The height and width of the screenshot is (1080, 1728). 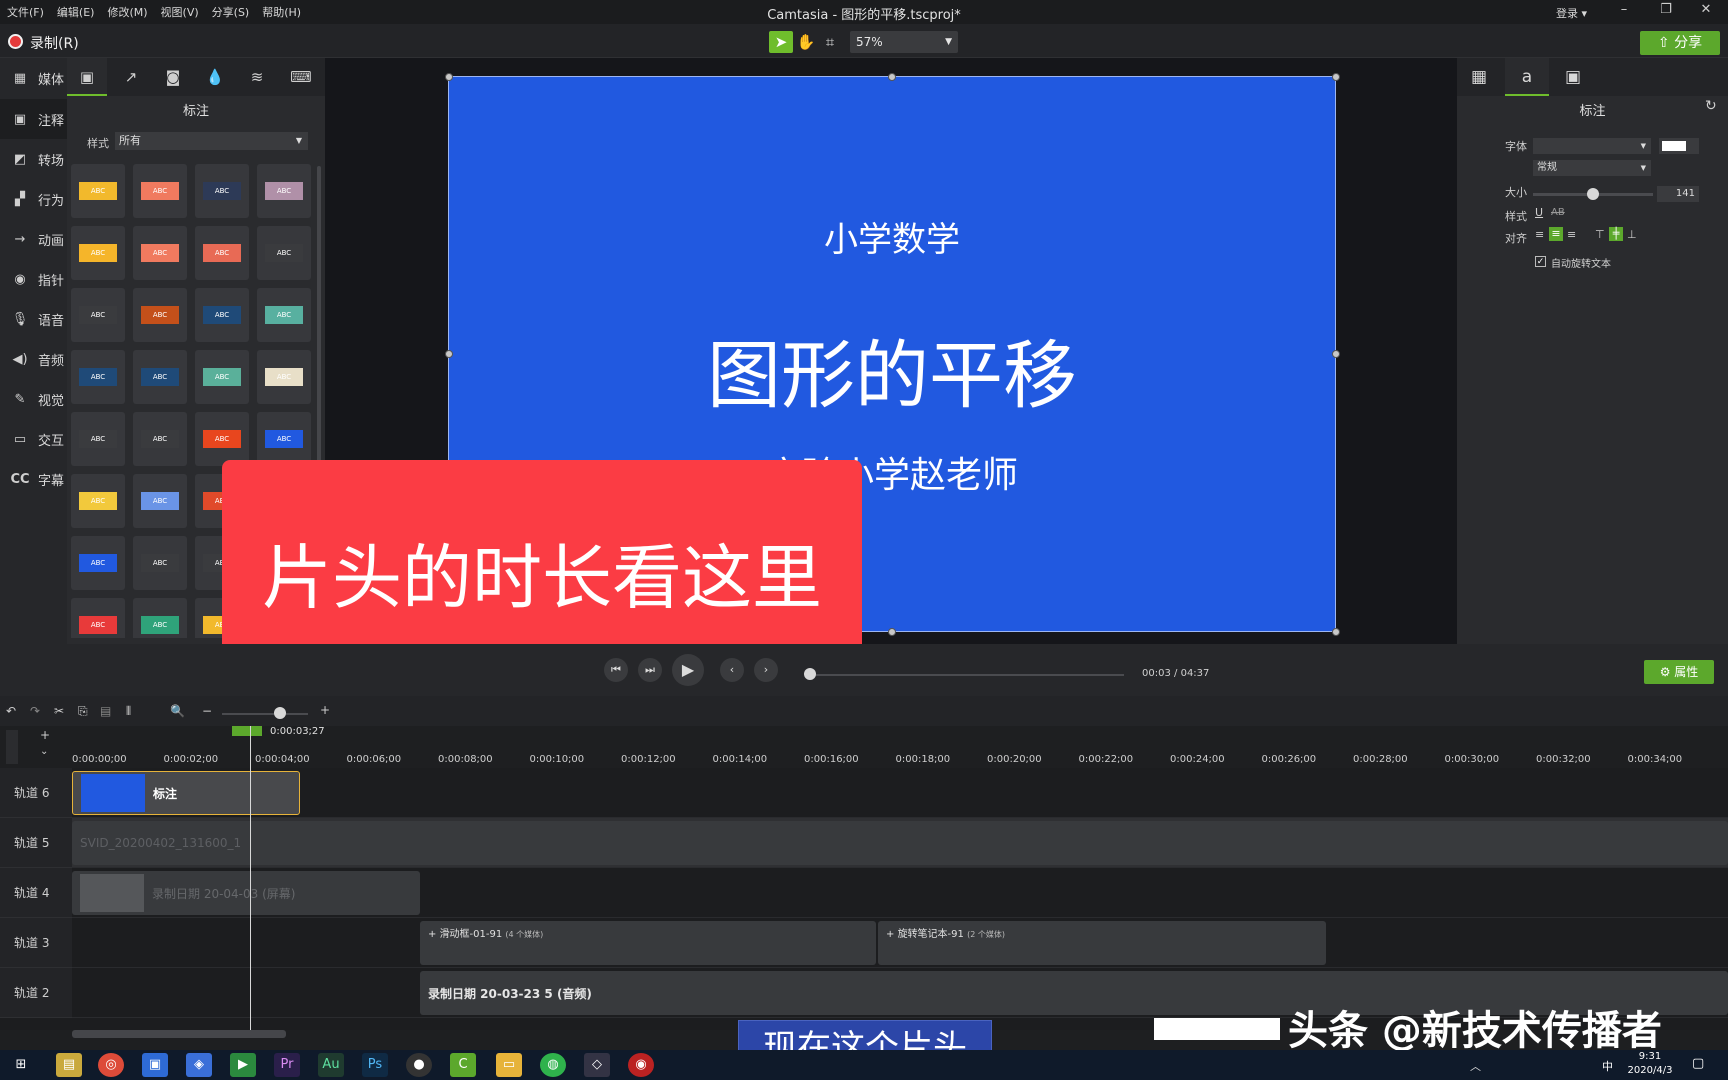 I want to click on crop-tool-icon: ⌗, so click(x=830, y=42).